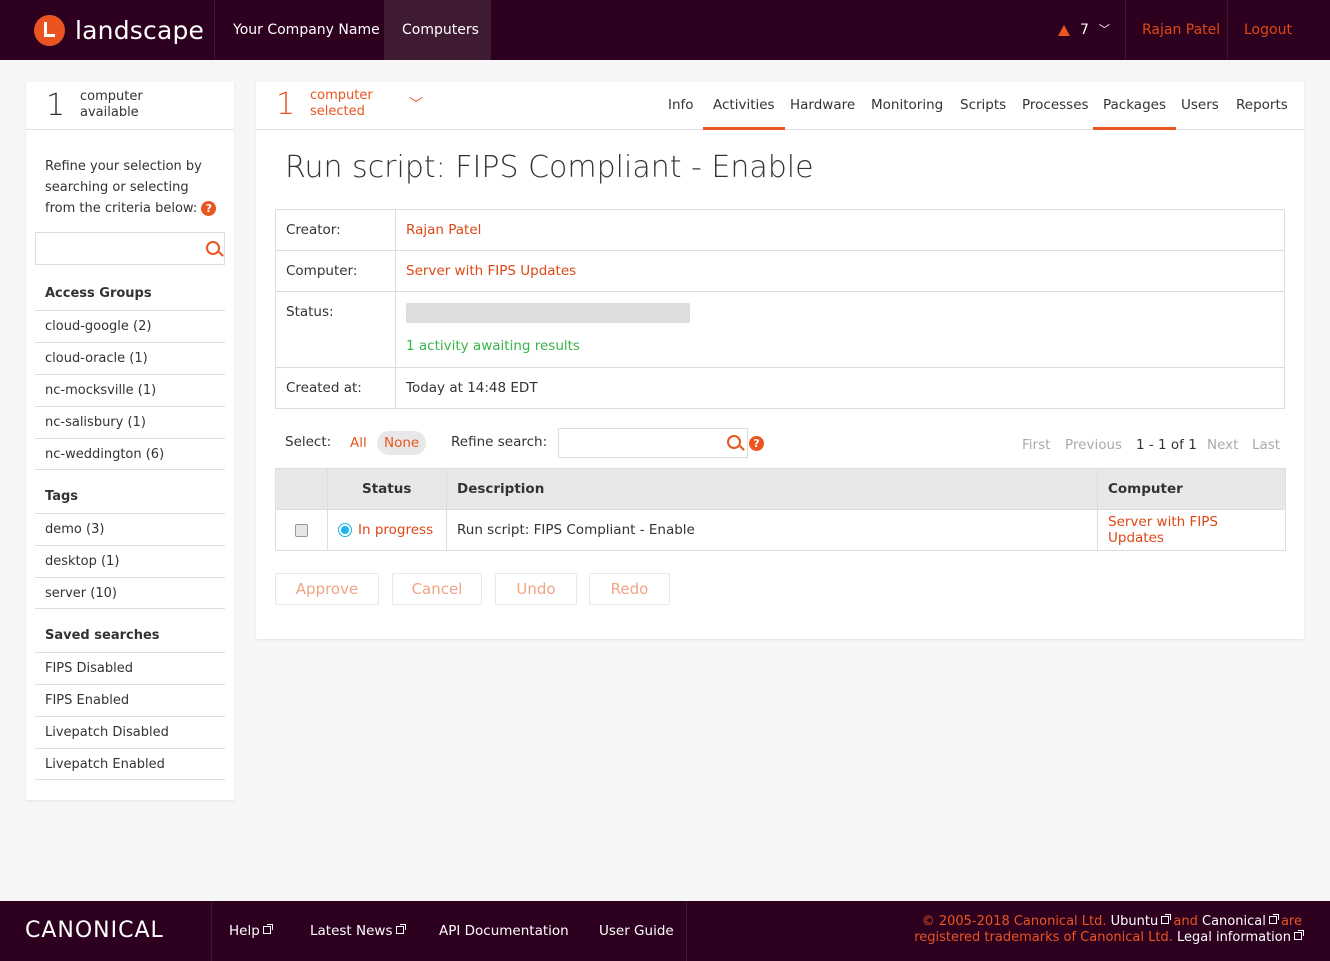 This screenshot has width=1330, height=961. I want to click on select-none-link: None, so click(402, 443).